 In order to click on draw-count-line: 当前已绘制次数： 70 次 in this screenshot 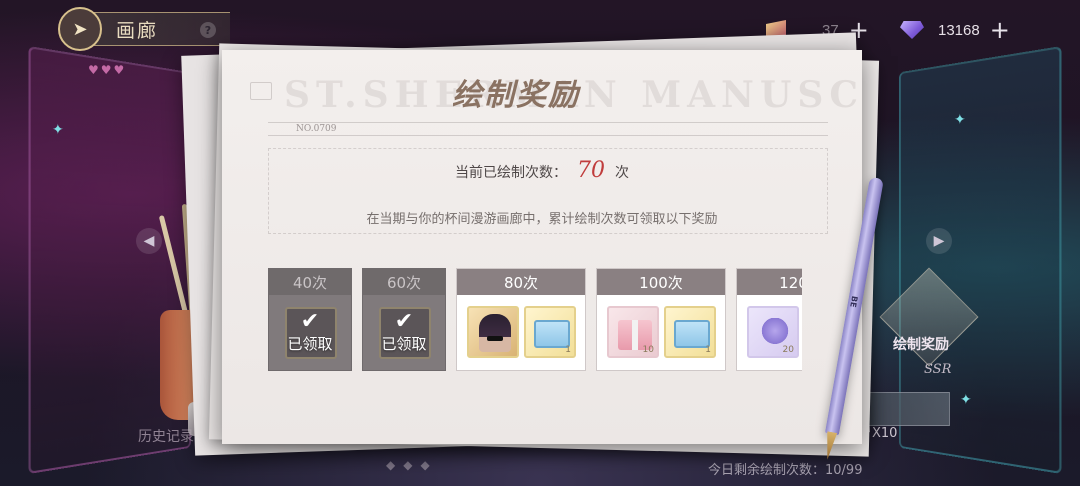, I will do `click(542, 170)`.